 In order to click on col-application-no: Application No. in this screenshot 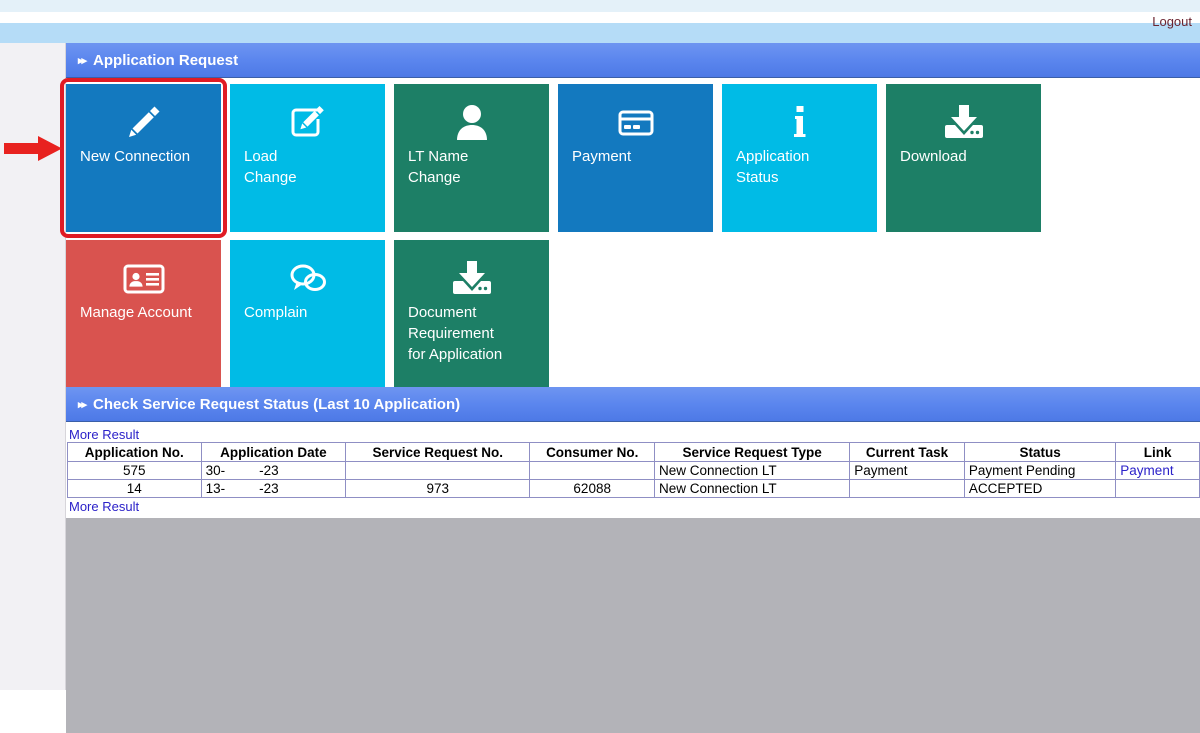, I will do `click(134, 452)`.